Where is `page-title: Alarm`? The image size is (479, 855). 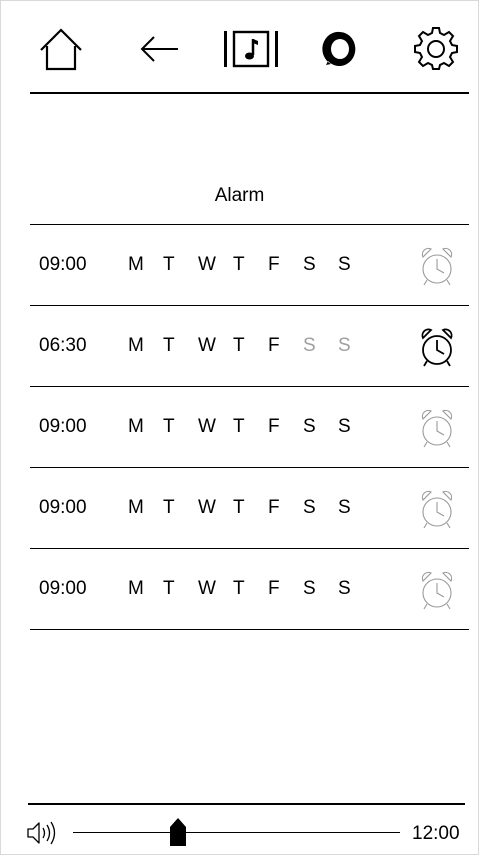 page-title: Alarm is located at coordinates (239, 195).